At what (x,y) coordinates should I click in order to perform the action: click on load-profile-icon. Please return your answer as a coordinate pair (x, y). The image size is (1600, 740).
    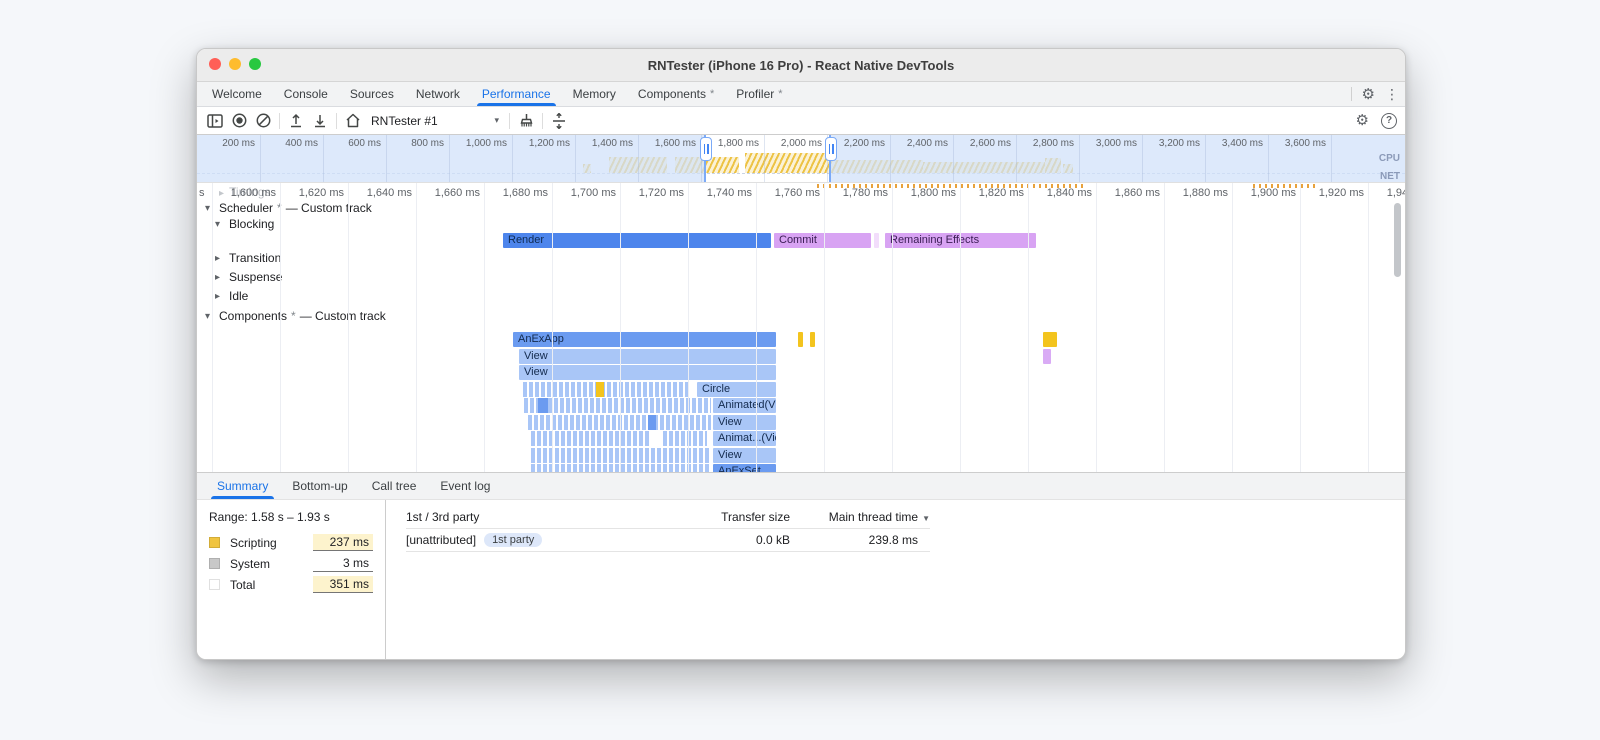
    Looking at the image, I should click on (296, 121).